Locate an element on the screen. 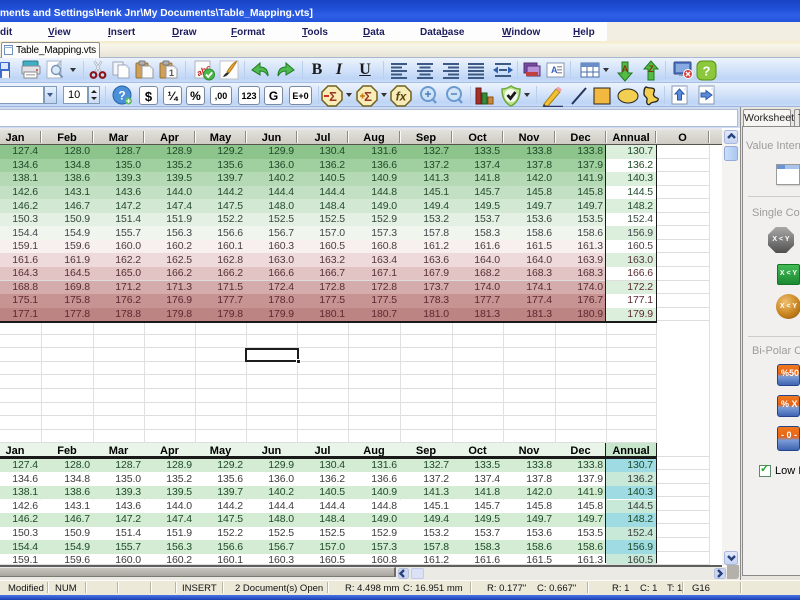  svg-text: 1 is located at coordinates (171, 73).